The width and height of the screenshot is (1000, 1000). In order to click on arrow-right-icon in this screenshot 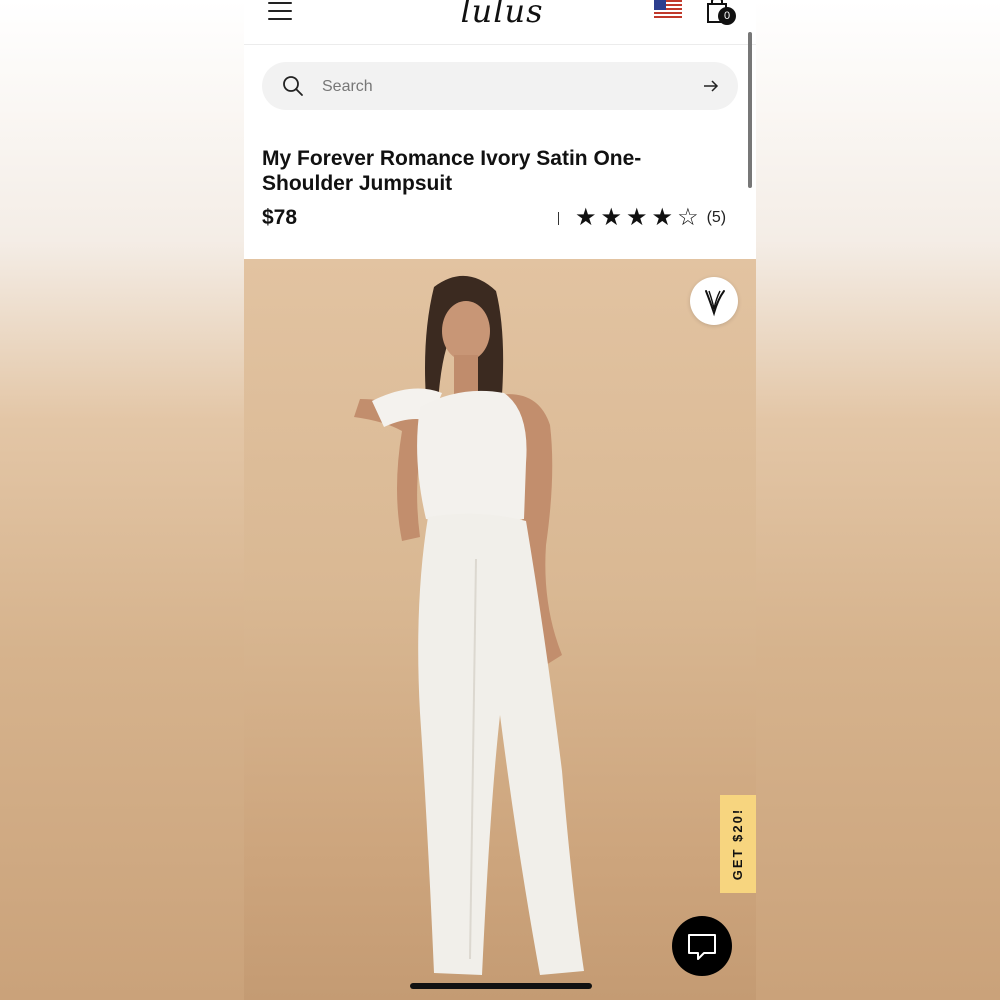, I will do `click(711, 86)`.